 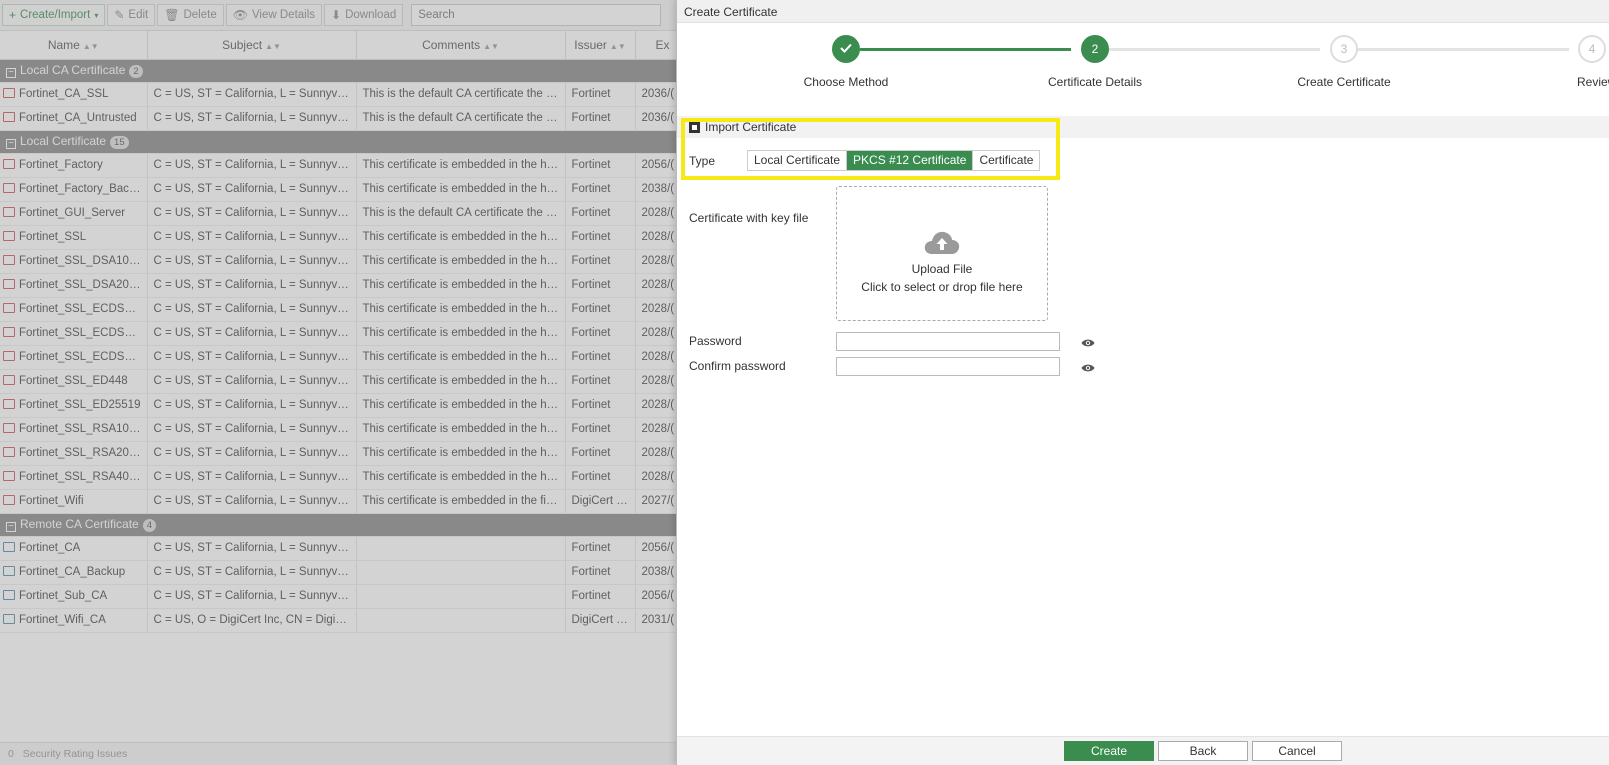 I want to click on checkmark-icon, so click(x=846, y=48).